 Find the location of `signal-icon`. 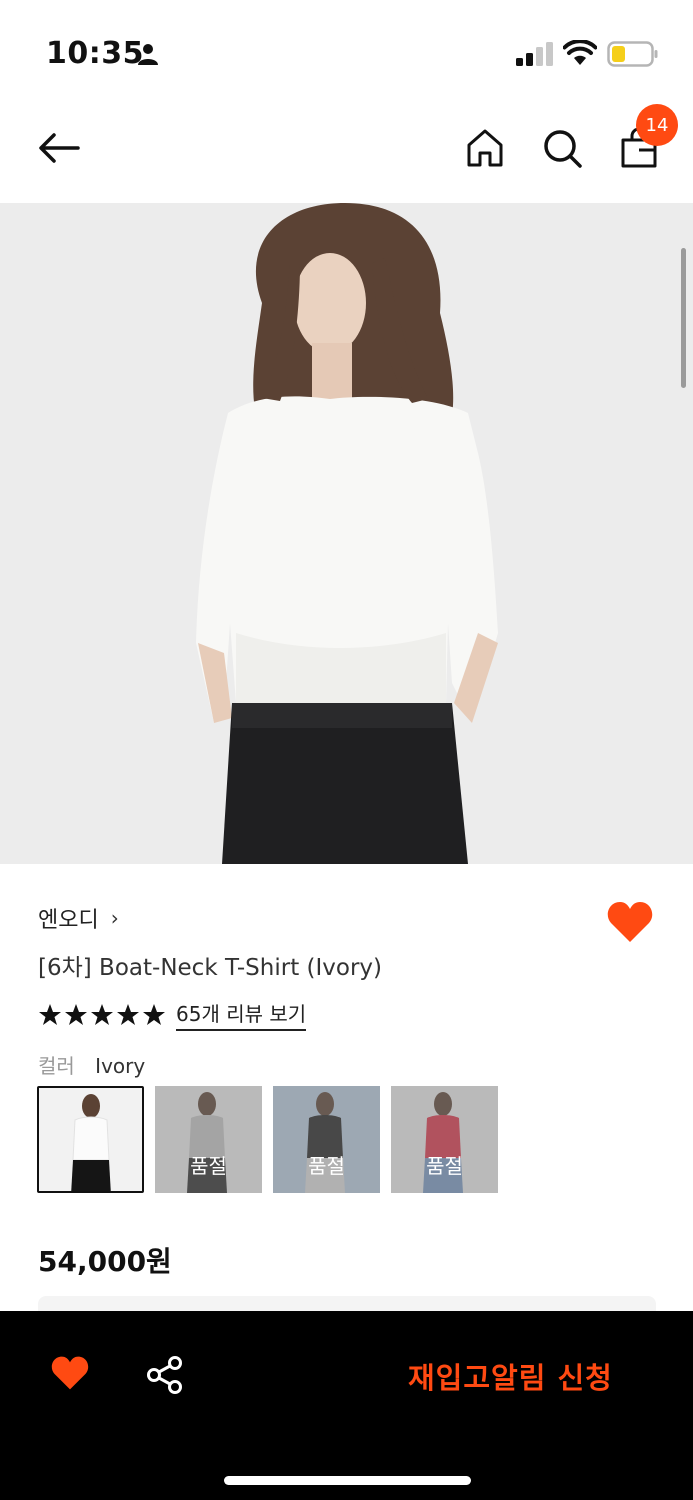

signal-icon is located at coordinates (534, 54).